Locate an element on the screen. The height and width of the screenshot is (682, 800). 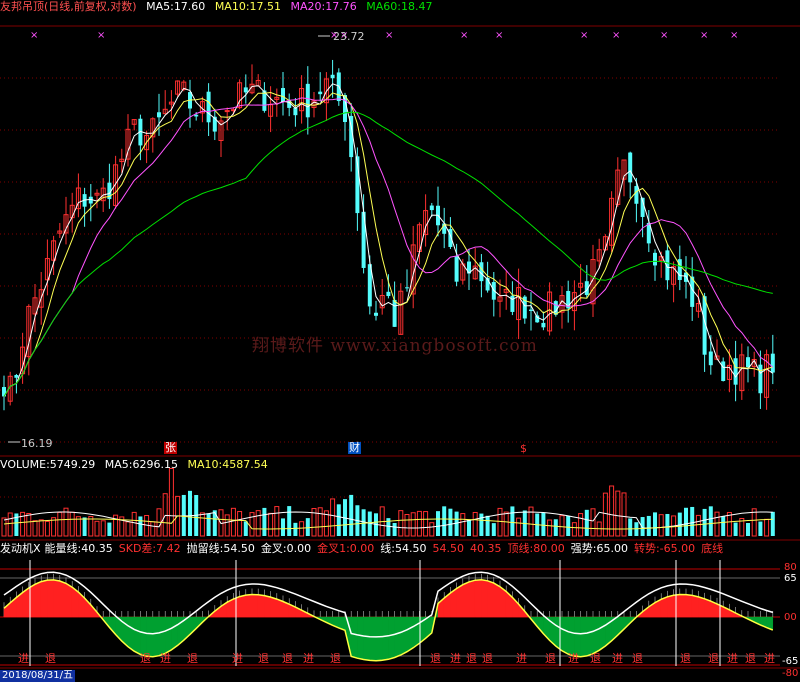
energy-label: 能量线: is located at coordinates (63, 548).